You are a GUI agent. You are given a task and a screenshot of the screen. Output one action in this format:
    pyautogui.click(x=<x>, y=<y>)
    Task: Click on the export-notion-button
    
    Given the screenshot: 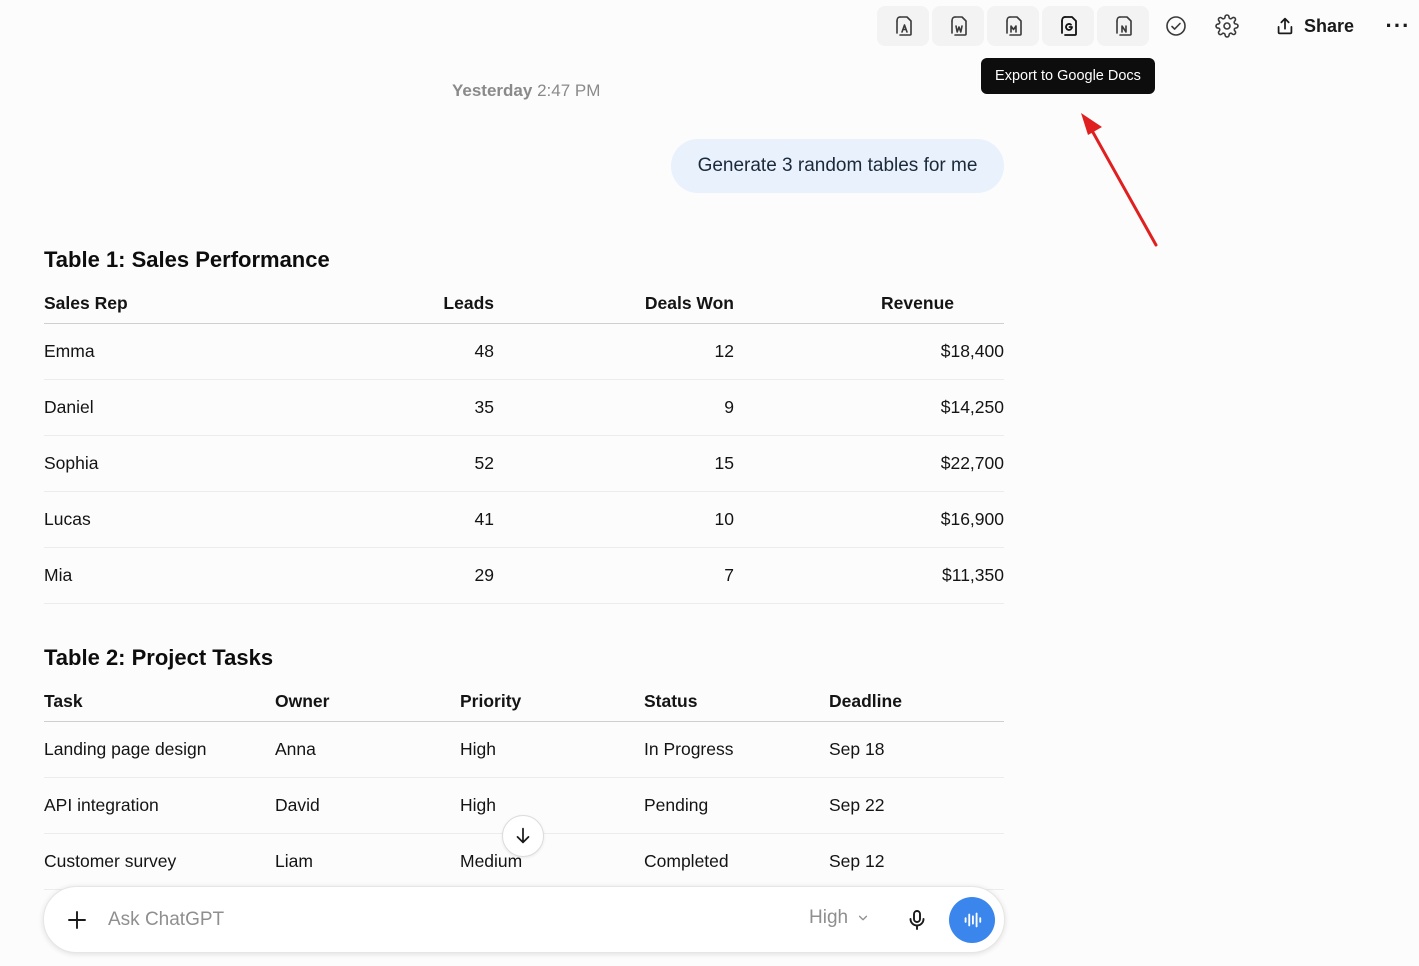 What is the action you would take?
    pyautogui.click(x=1123, y=26)
    